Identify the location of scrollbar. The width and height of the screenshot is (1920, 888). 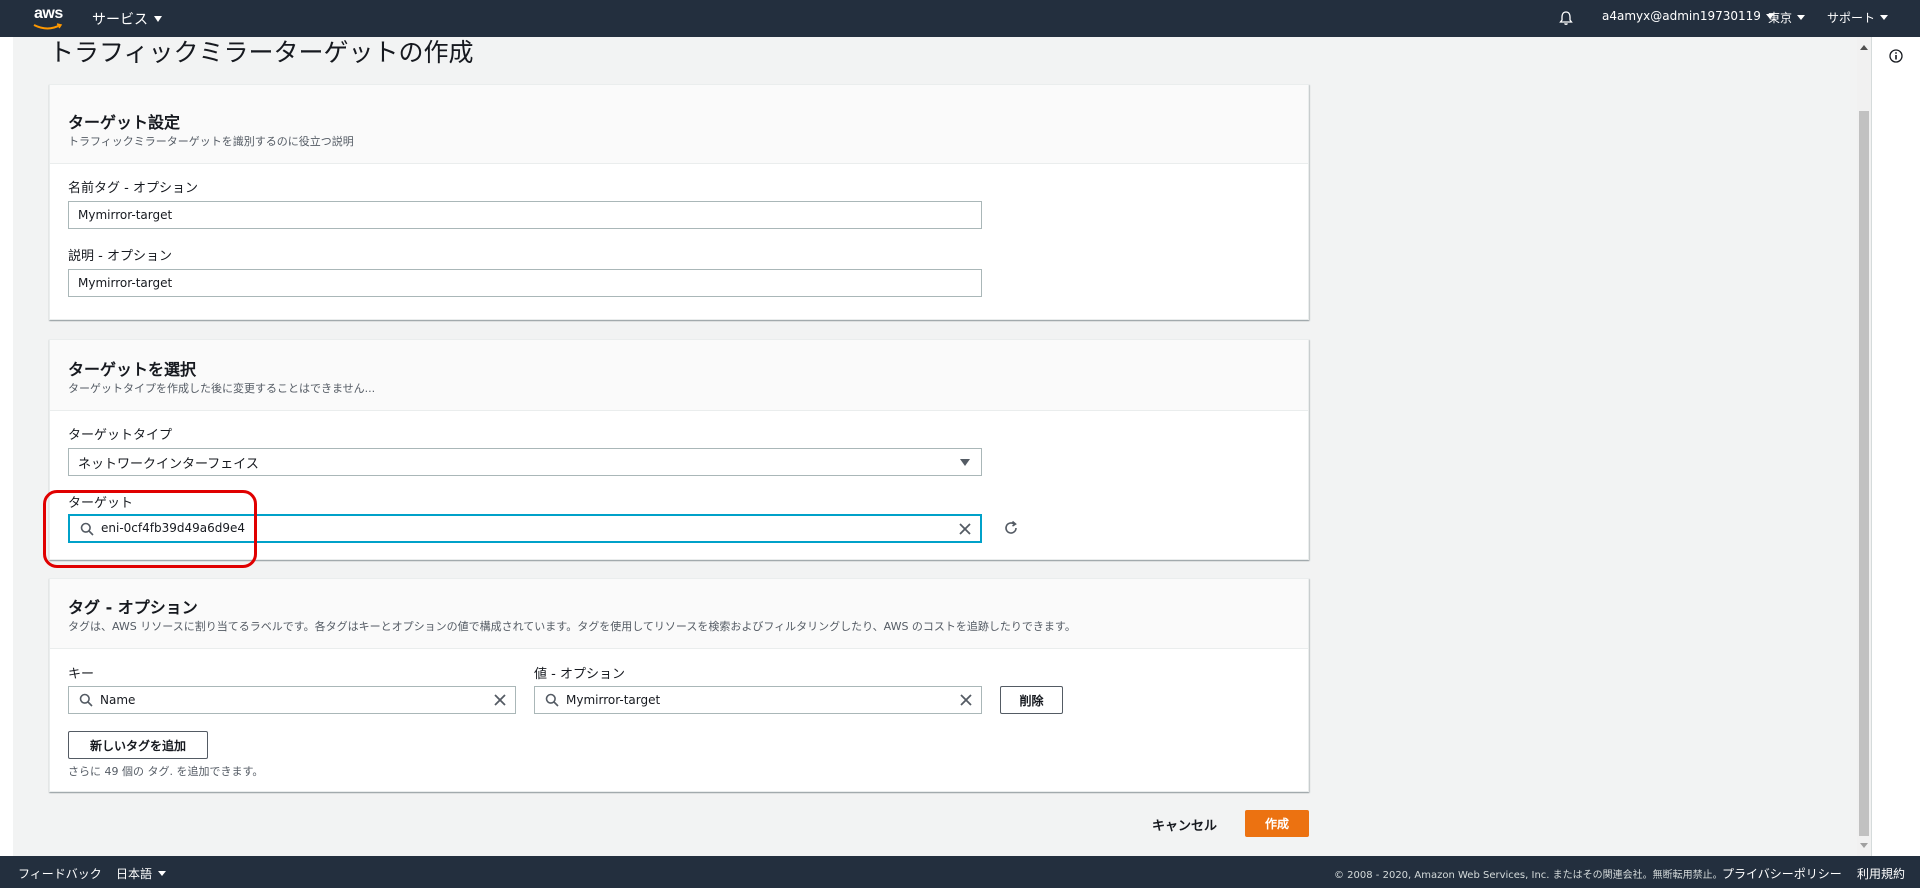
(1864, 446).